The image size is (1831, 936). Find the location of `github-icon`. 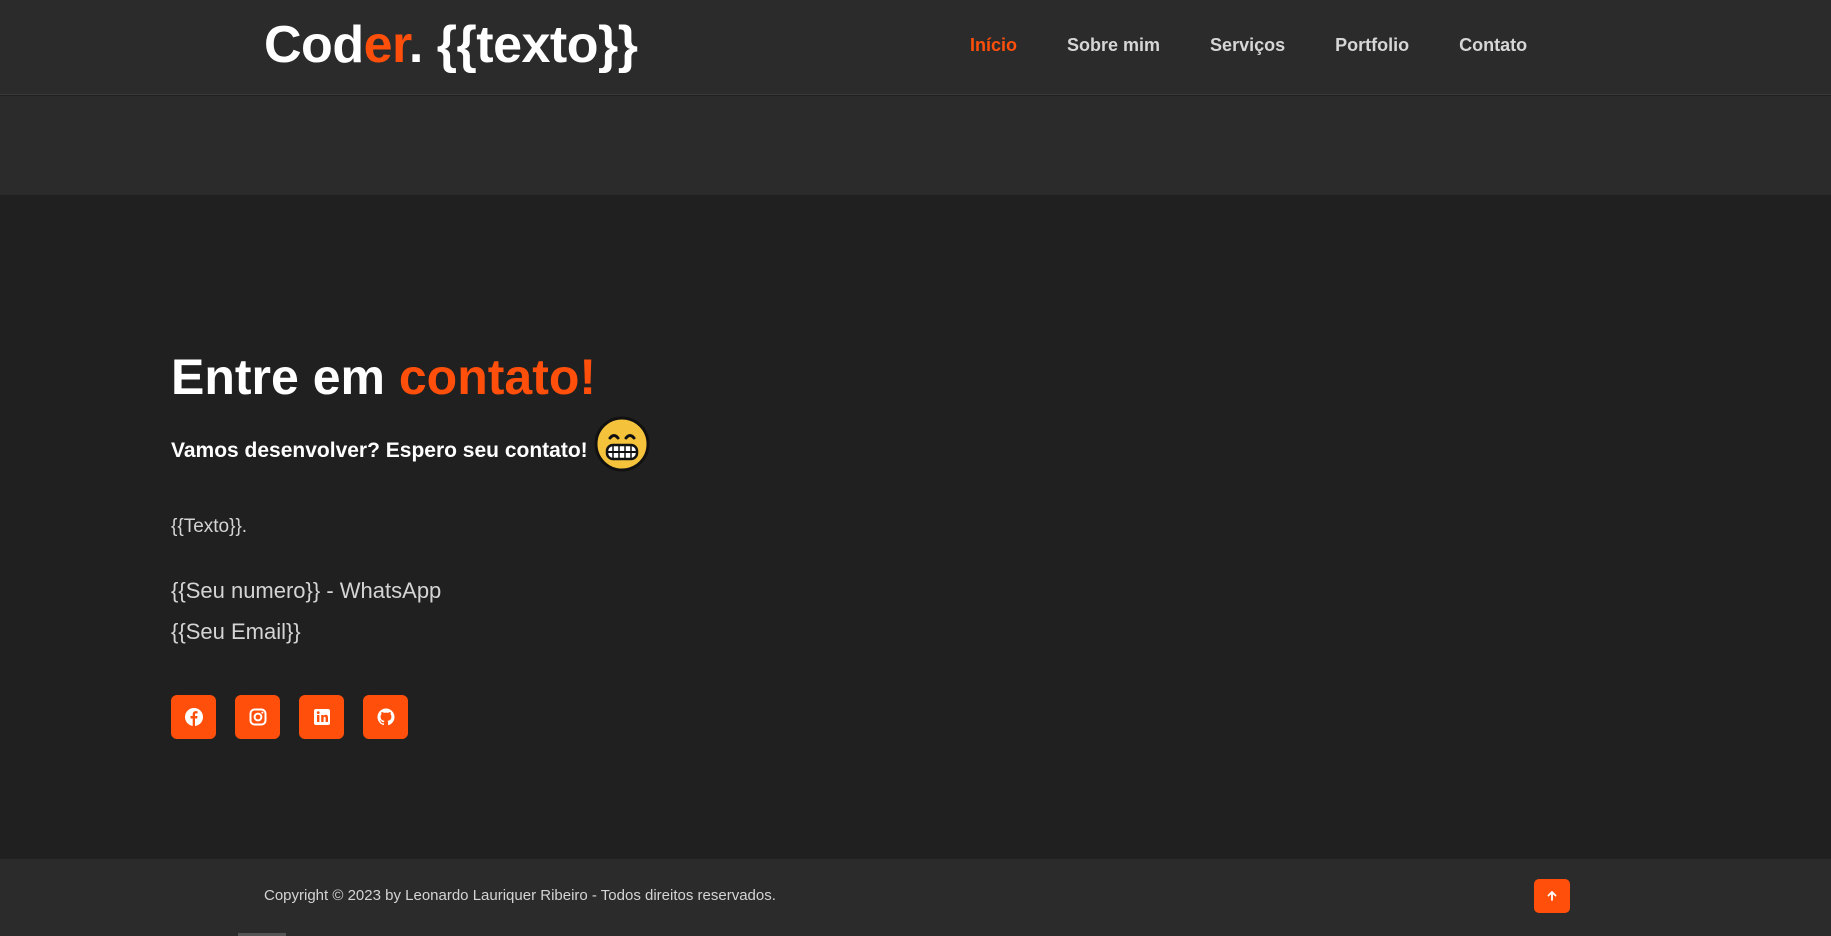

github-icon is located at coordinates (385, 717).